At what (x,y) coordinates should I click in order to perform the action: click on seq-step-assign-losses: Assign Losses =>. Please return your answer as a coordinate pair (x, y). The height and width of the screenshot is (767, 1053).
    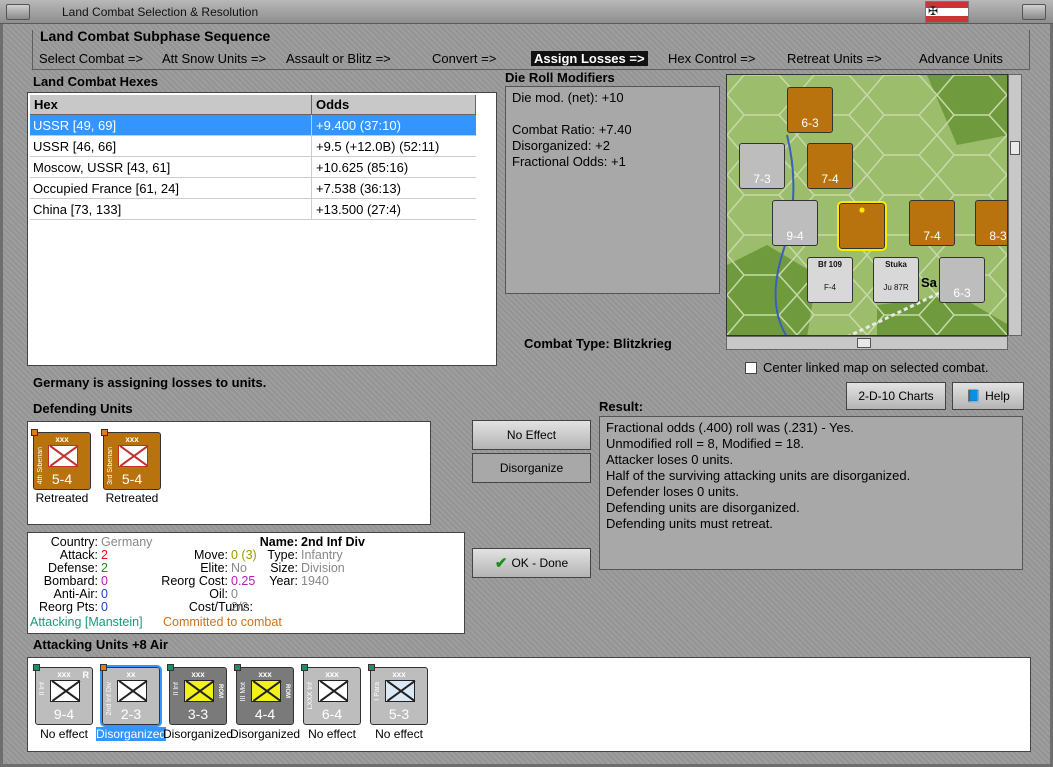
    Looking at the image, I should click on (589, 58).